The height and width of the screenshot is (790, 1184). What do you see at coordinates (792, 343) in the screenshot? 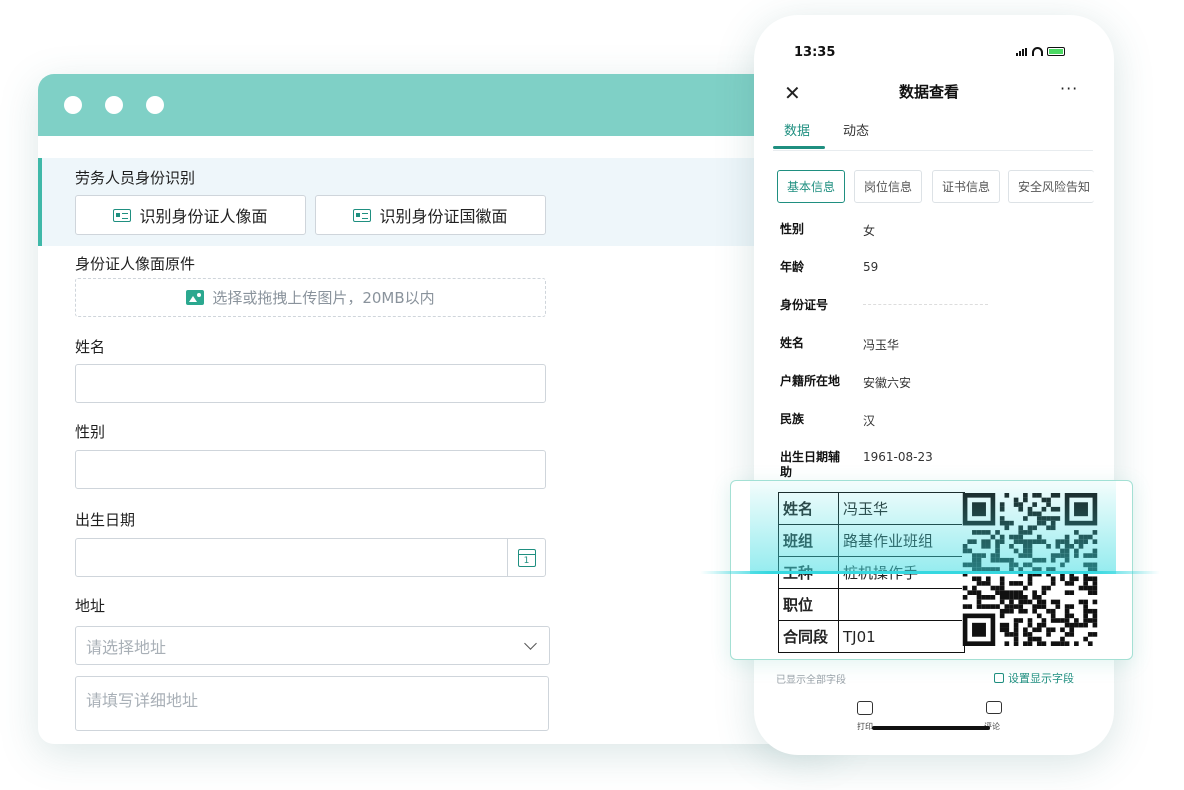
I see `field-key: 姓名` at bounding box center [792, 343].